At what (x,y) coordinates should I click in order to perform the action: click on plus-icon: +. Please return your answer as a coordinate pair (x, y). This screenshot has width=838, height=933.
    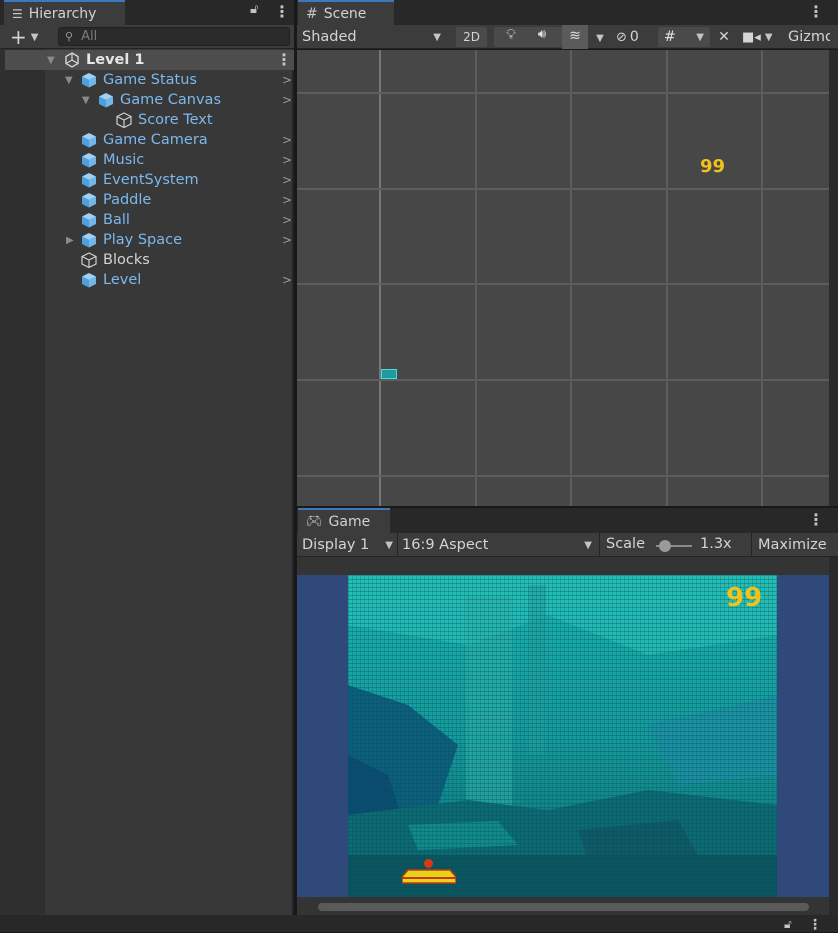
    Looking at the image, I should click on (18, 37).